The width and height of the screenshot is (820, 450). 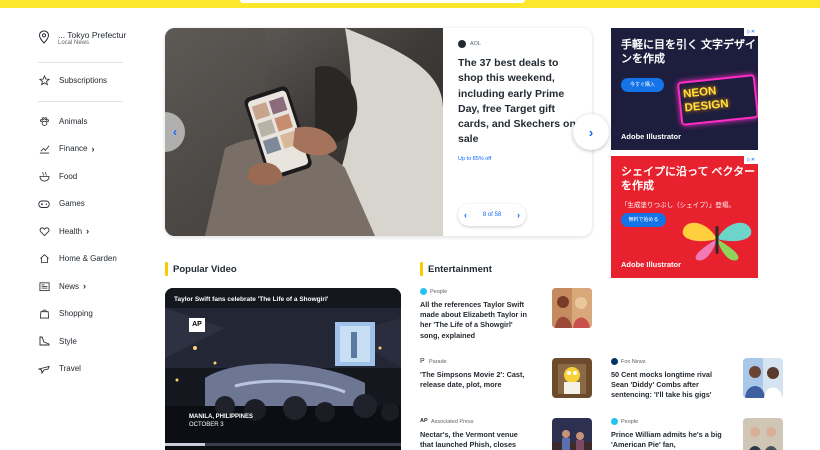 What do you see at coordinates (70, 369) in the screenshot?
I see `sidebar-item-label: Travel` at bounding box center [70, 369].